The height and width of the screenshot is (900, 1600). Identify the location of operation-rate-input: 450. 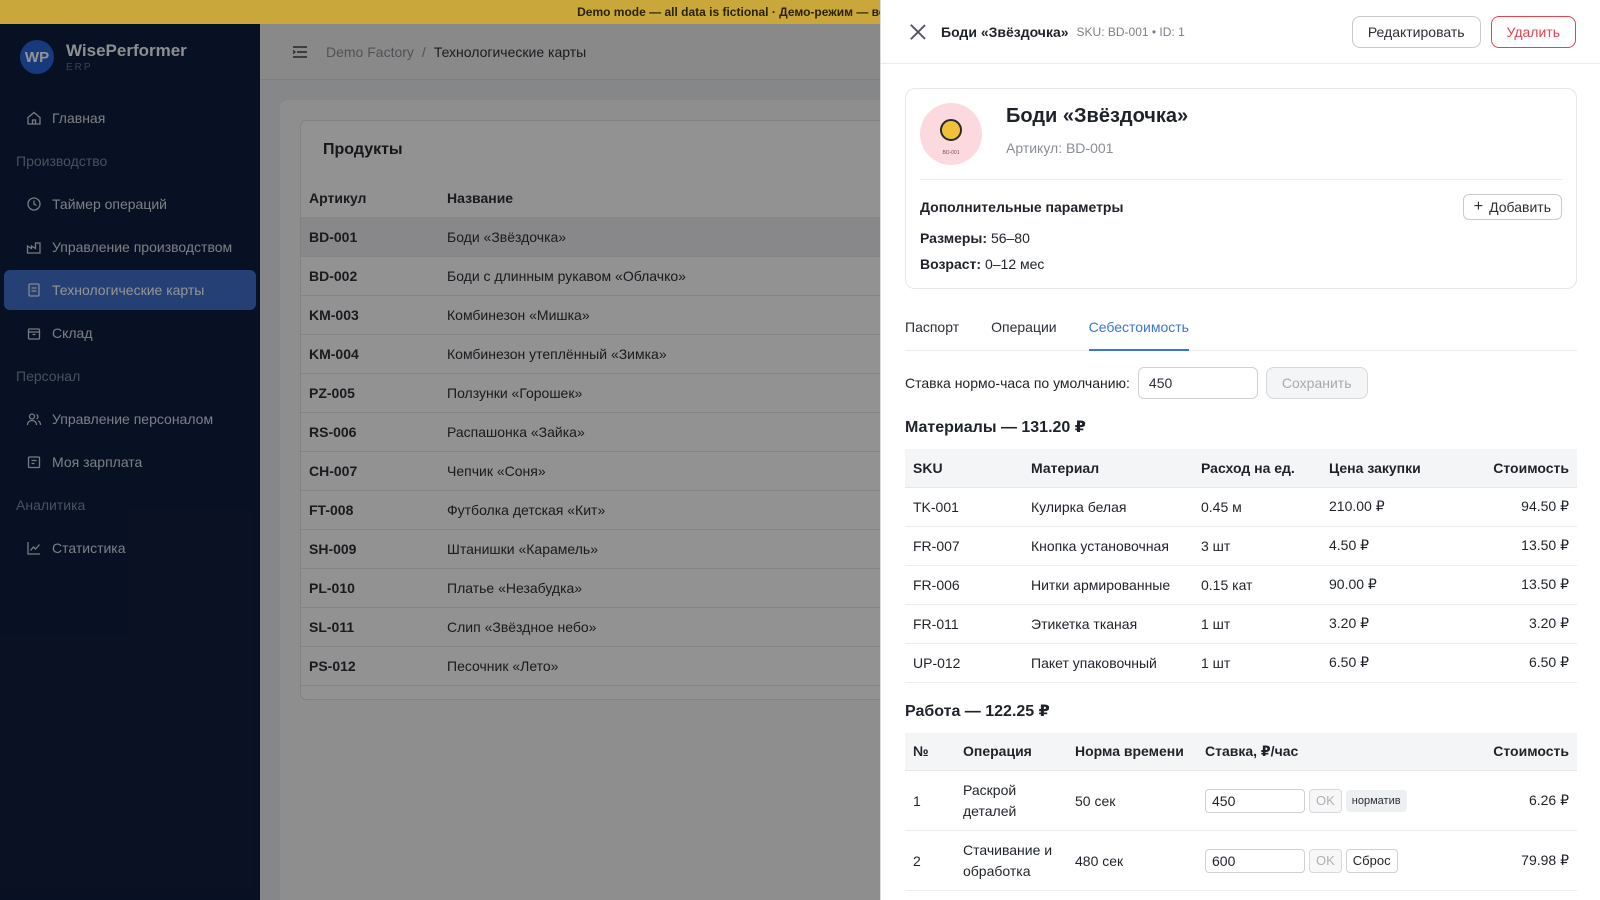
(1255, 800).